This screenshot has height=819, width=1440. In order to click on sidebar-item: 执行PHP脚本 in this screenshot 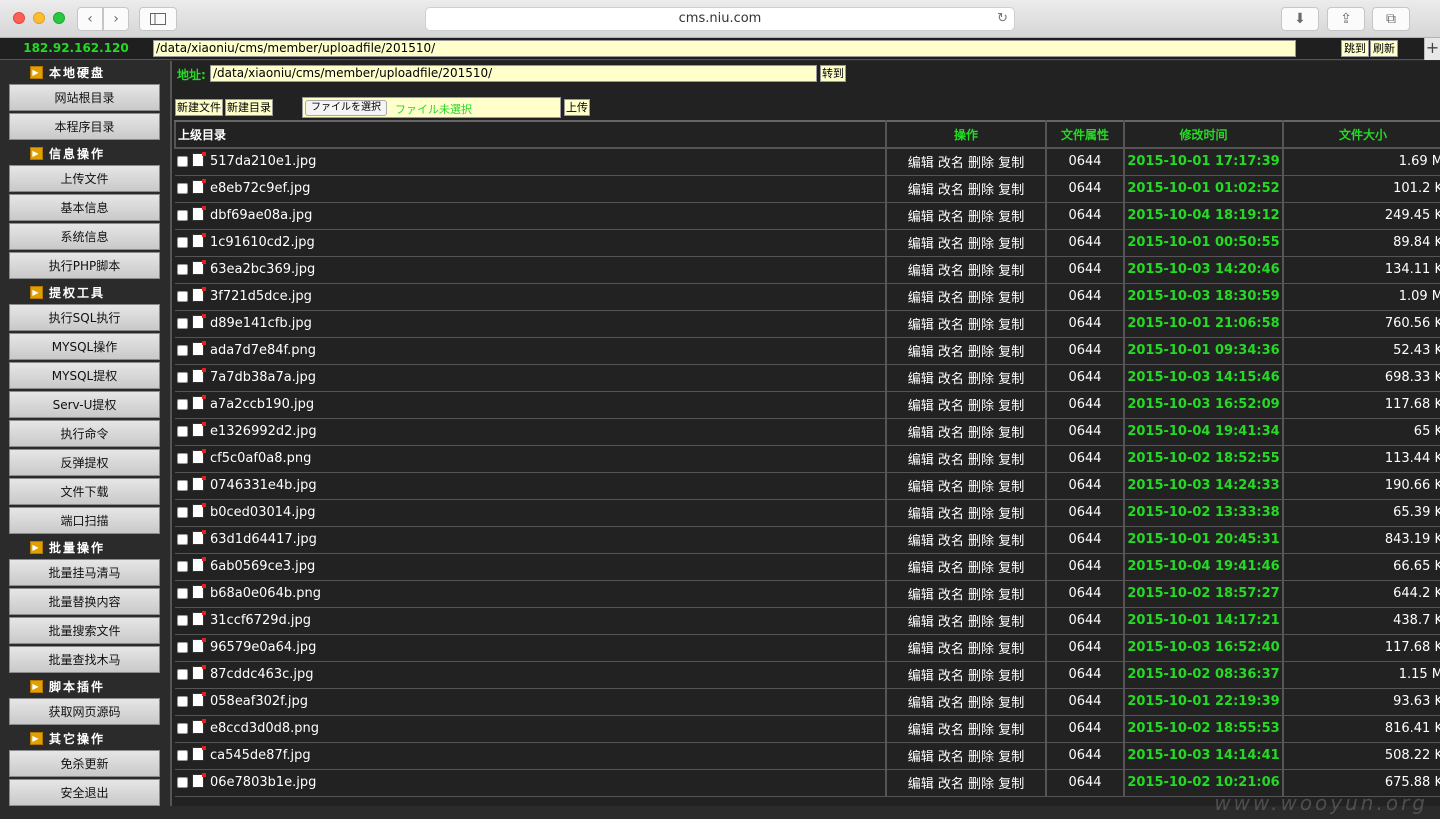, I will do `click(84, 265)`.